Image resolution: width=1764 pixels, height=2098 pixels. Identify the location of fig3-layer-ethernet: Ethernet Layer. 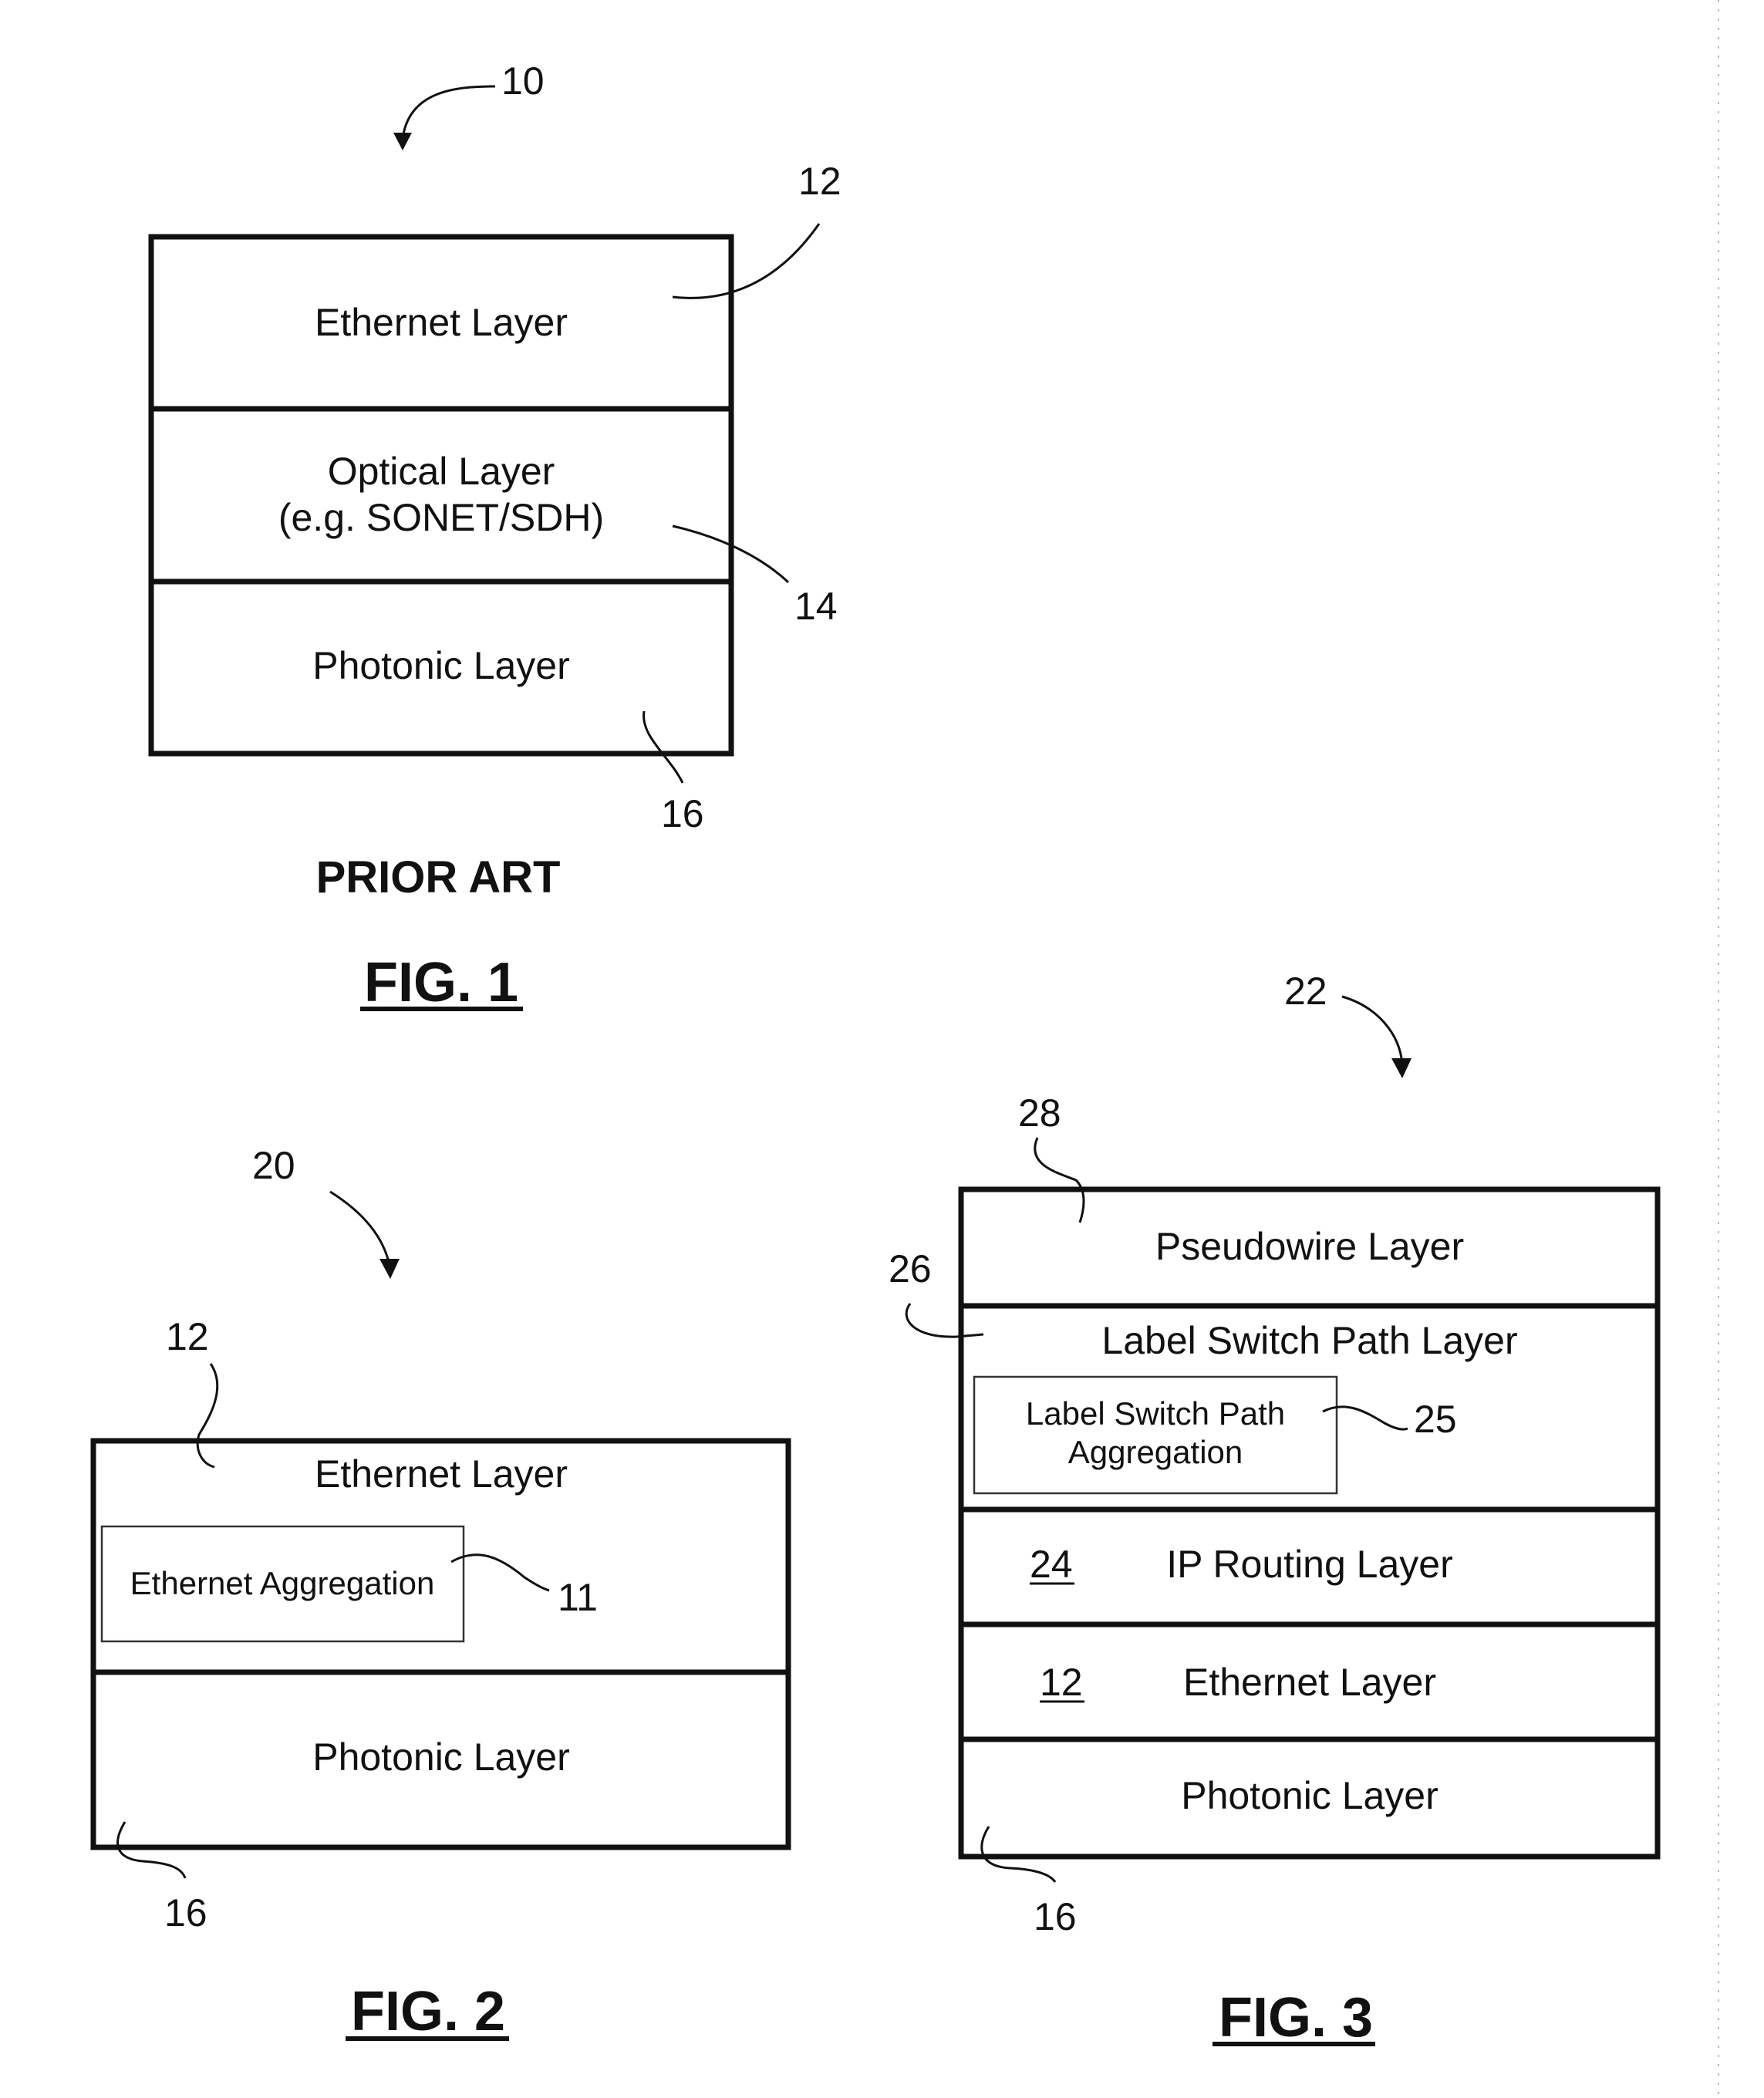
(1310, 1683).